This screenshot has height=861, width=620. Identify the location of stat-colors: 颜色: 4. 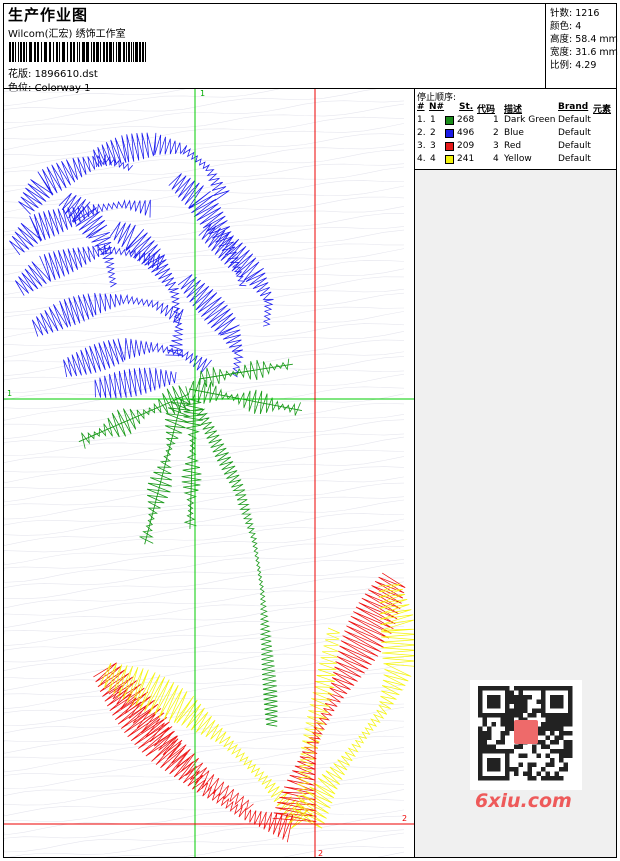
(565, 25).